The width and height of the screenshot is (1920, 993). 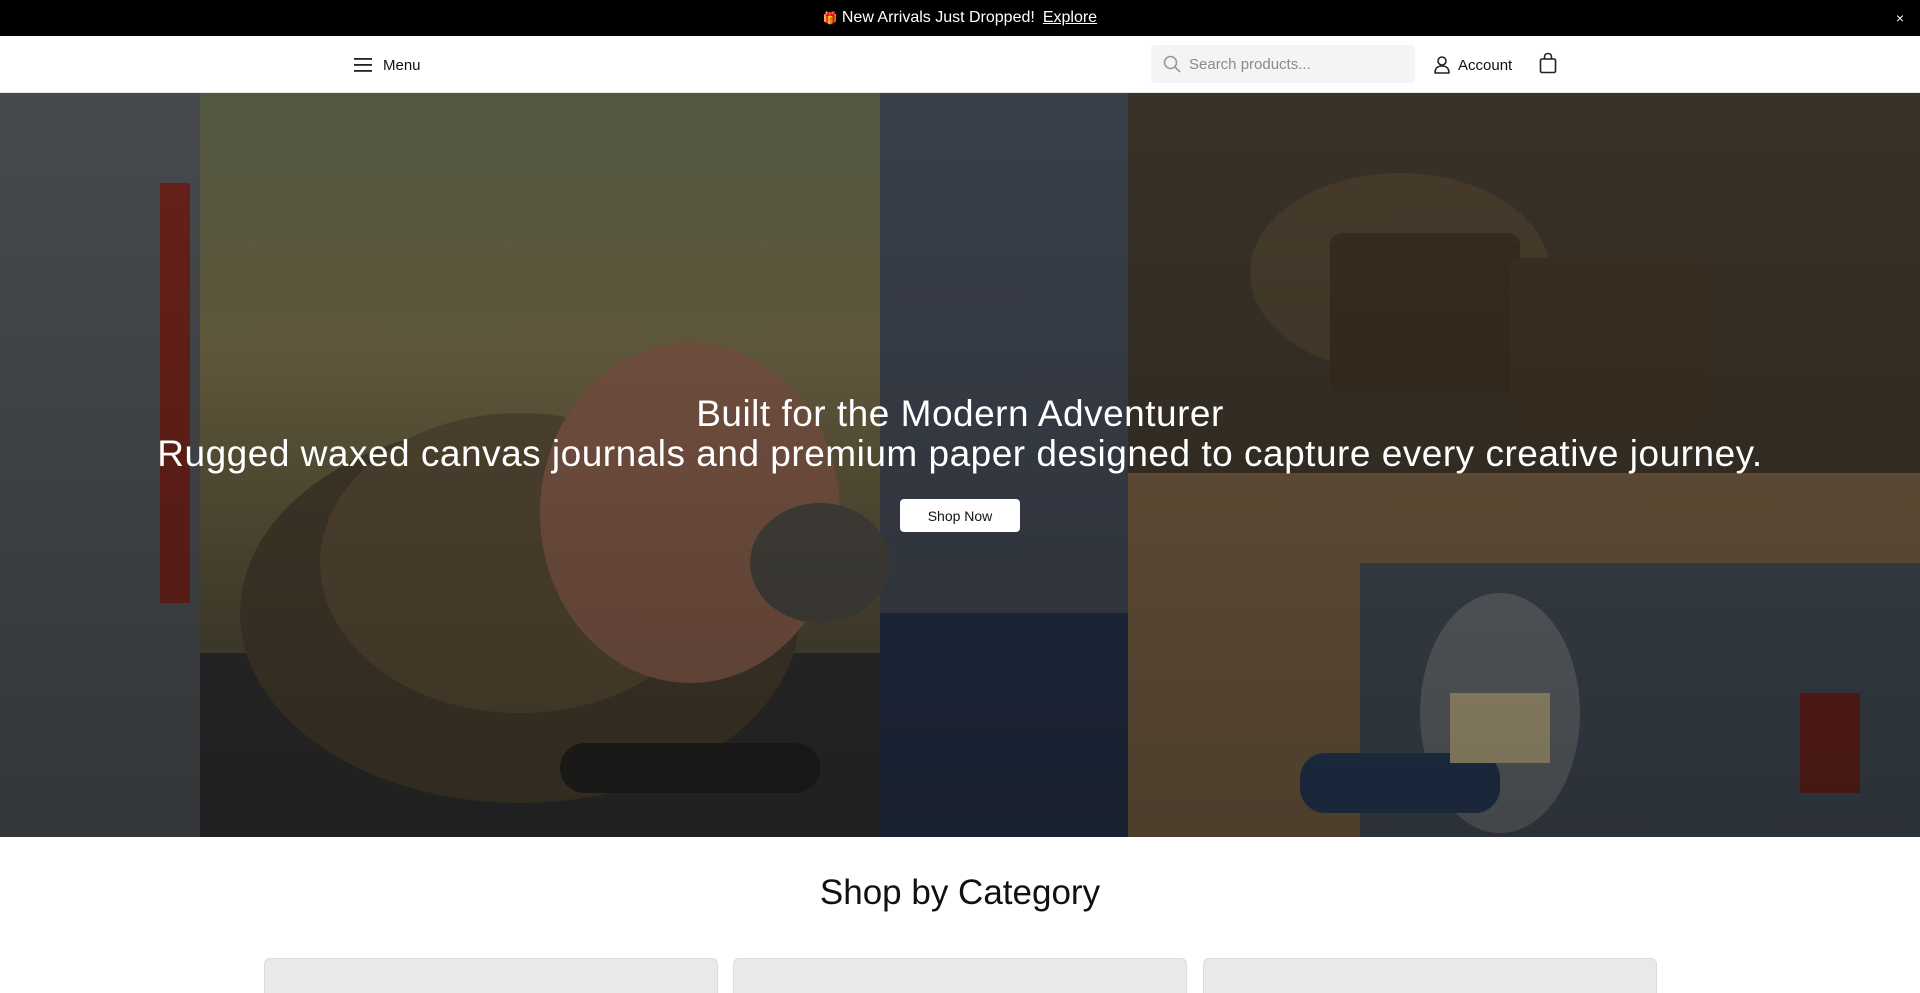 I want to click on section-title: Shop by Category, so click(x=960, y=892).